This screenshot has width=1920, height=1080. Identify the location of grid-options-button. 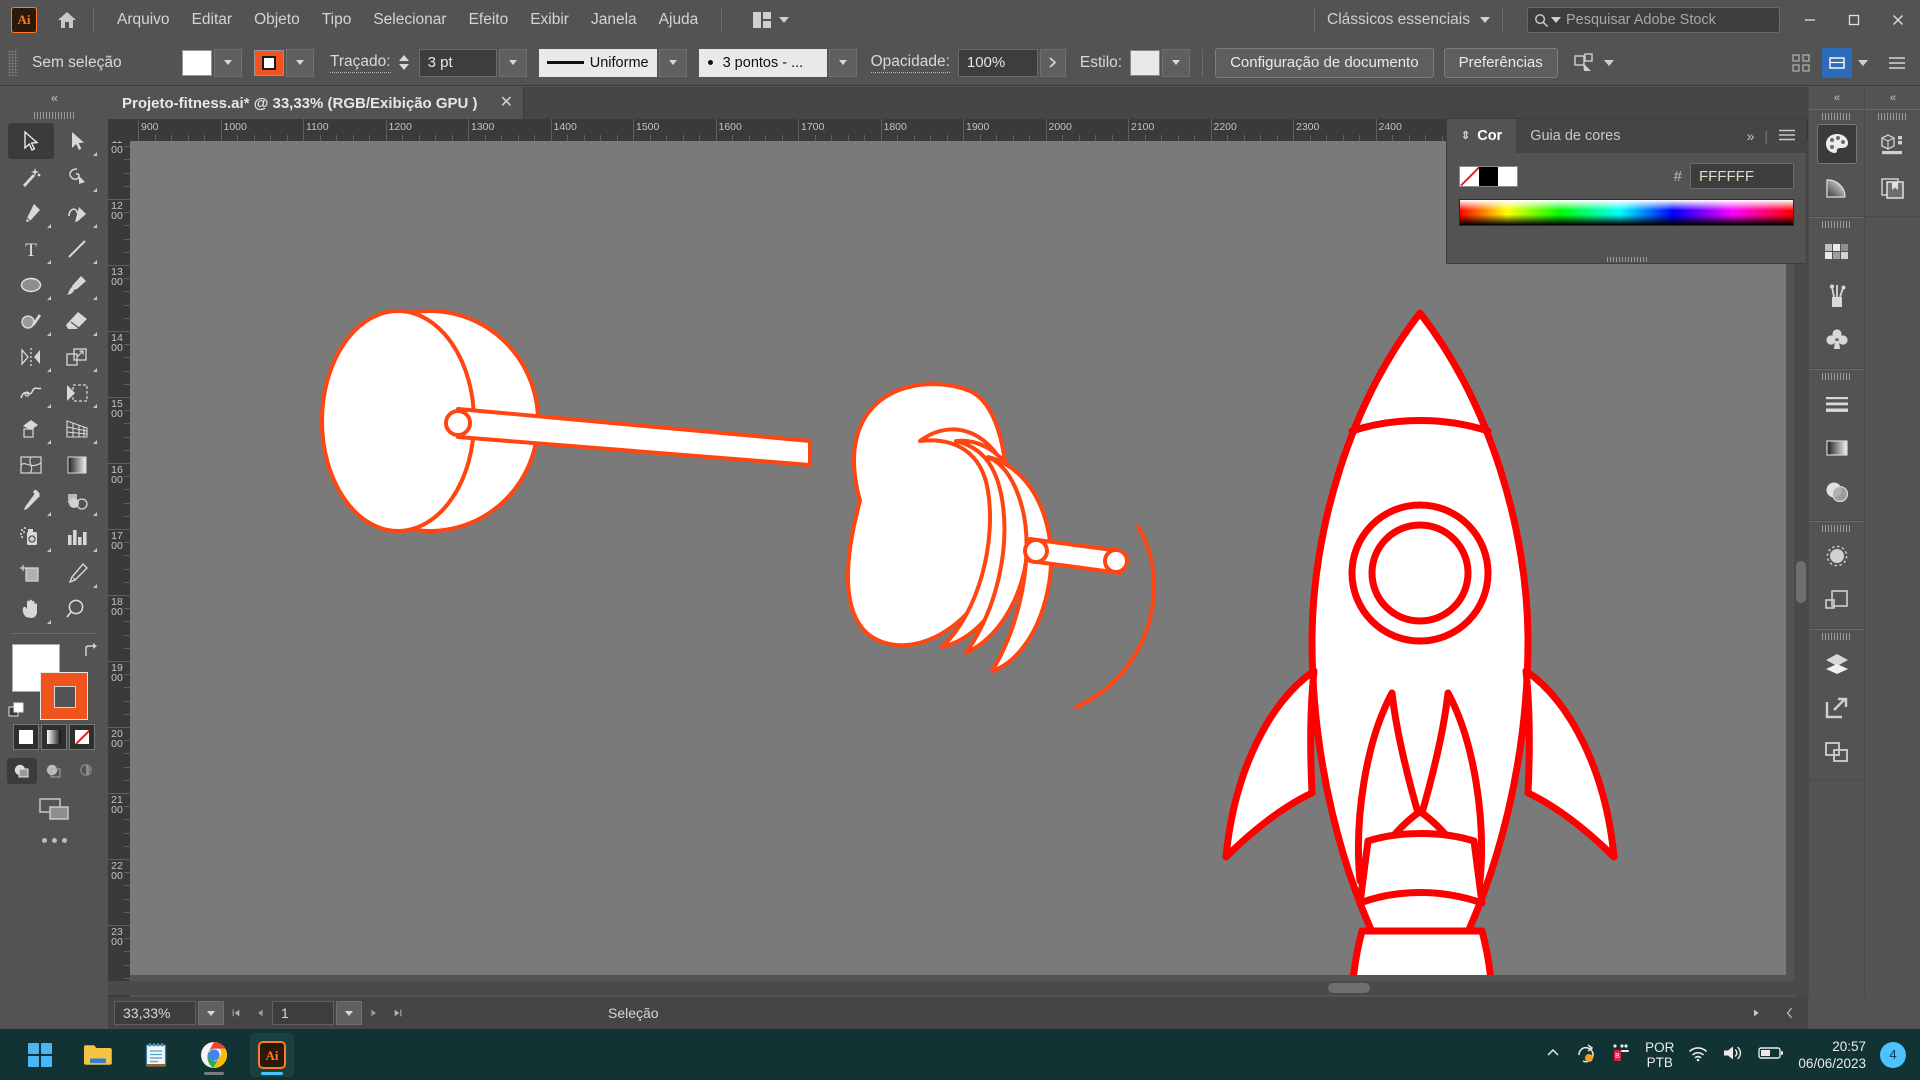
(1801, 63).